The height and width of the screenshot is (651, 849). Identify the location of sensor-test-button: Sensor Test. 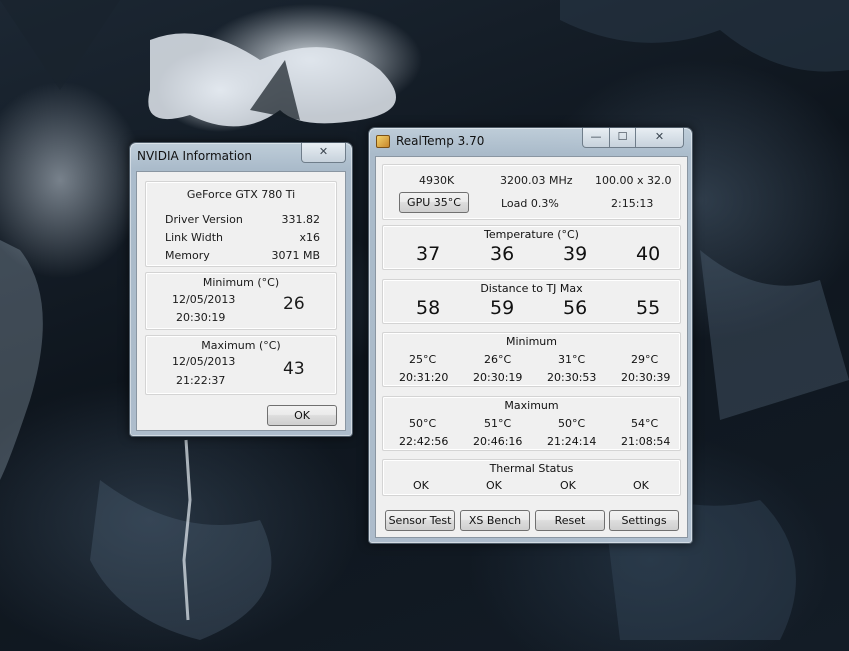
(420, 520).